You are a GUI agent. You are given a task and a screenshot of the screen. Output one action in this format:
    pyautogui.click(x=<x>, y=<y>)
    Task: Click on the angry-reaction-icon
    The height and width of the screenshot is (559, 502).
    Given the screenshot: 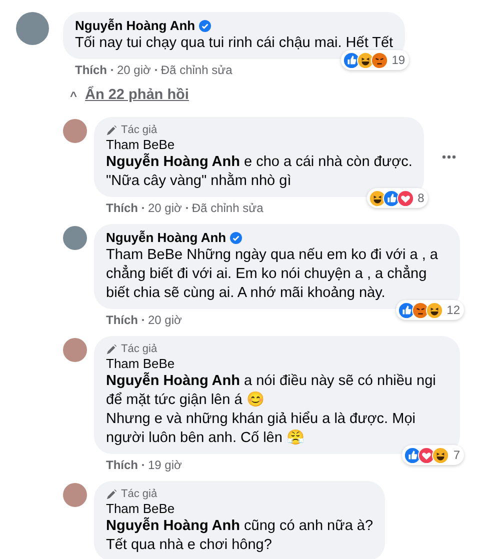 What is the action you would take?
    pyautogui.click(x=379, y=60)
    